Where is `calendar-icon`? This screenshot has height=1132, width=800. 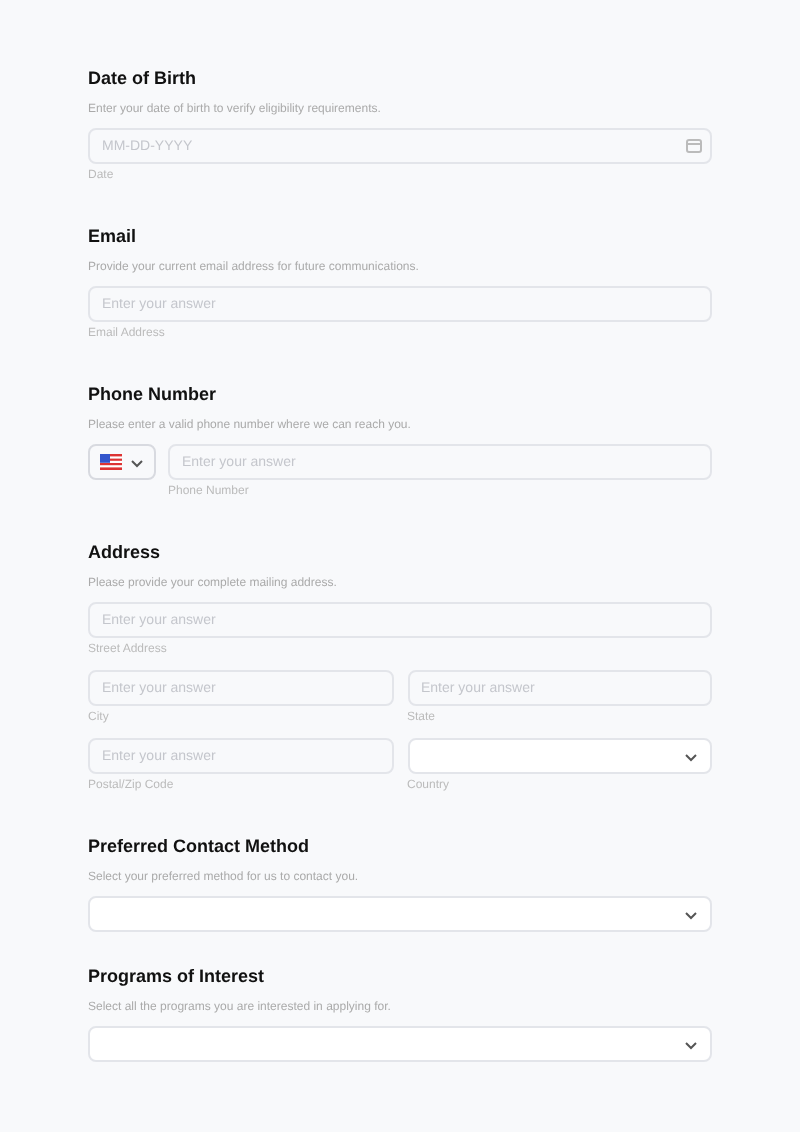
calendar-icon is located at coordinates (694, 146).